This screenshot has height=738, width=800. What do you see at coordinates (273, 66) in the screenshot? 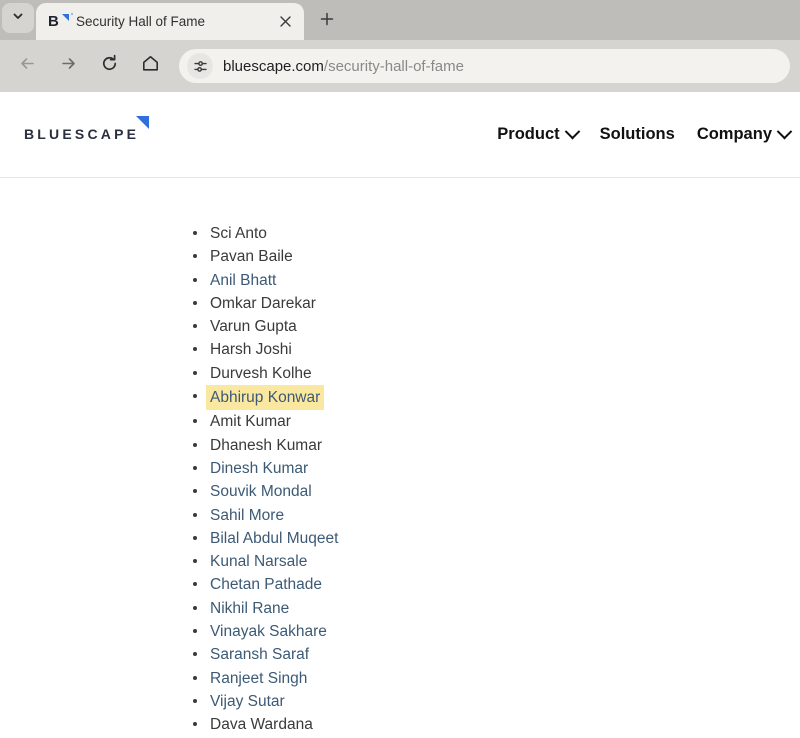
I see `address-host: bluescape.com` at bounding box center [273, 66].